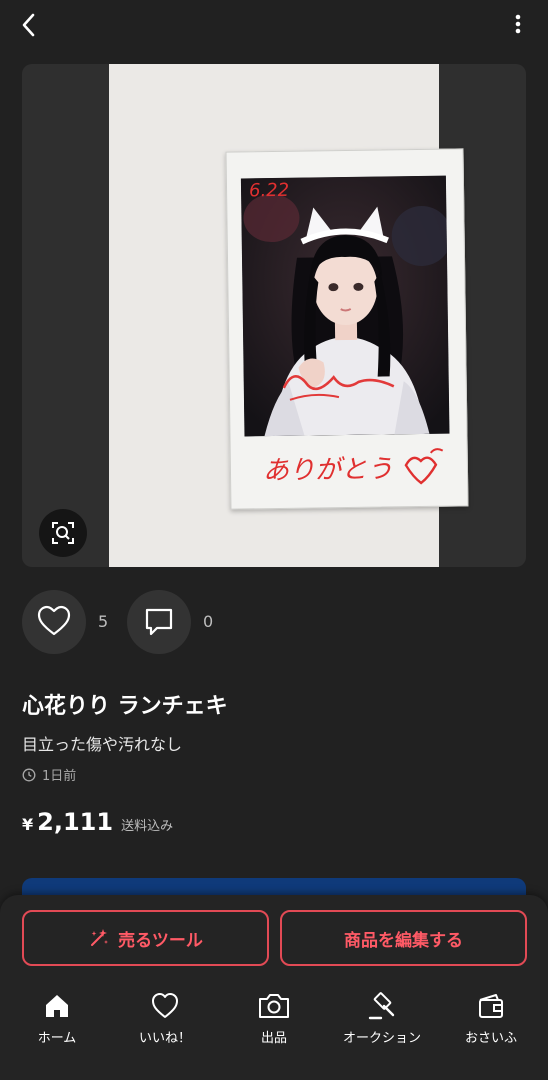  Describe the element at coordinates (103, 621) in the screenshot. I see `like-count: 5` at that location.